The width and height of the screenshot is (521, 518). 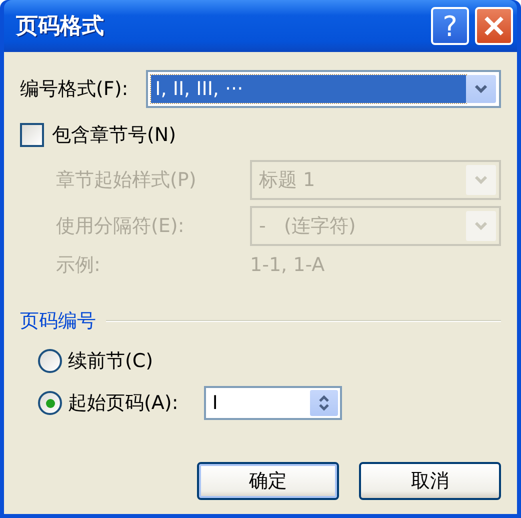 What do you see at coordinates (127, 180) in the screenshot?
I see `field-label: 章节起始样式(P)` at bounding box center [127, 180].